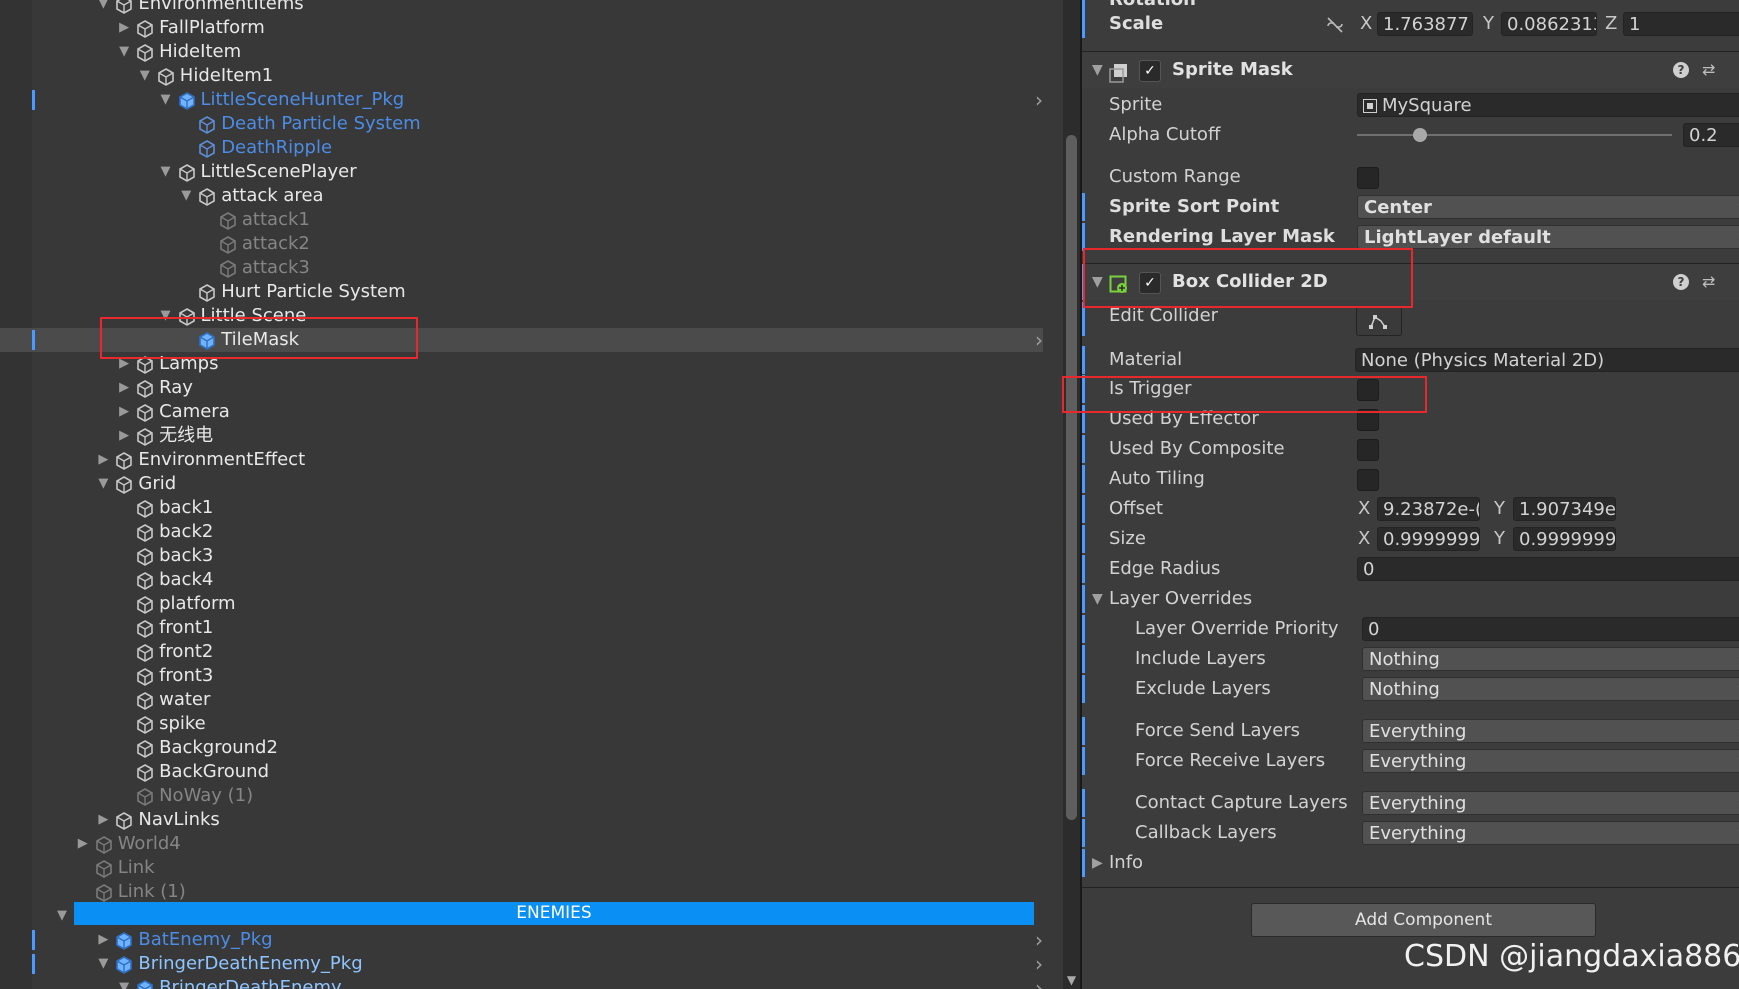 This screenshot has width=1739, height=989. I want to click on hierarchy-item: ▼ LittleSceneHunter_Pkg ›, so click(521, 100).